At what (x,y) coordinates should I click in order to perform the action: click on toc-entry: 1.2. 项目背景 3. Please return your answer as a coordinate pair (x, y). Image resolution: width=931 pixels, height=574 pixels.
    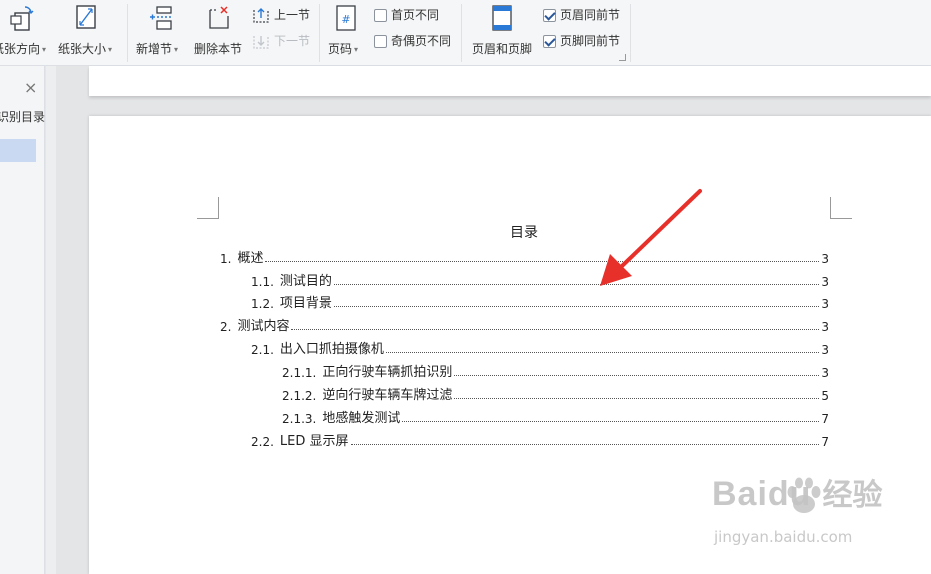
    Looking at the image, I should click on (540, 302).